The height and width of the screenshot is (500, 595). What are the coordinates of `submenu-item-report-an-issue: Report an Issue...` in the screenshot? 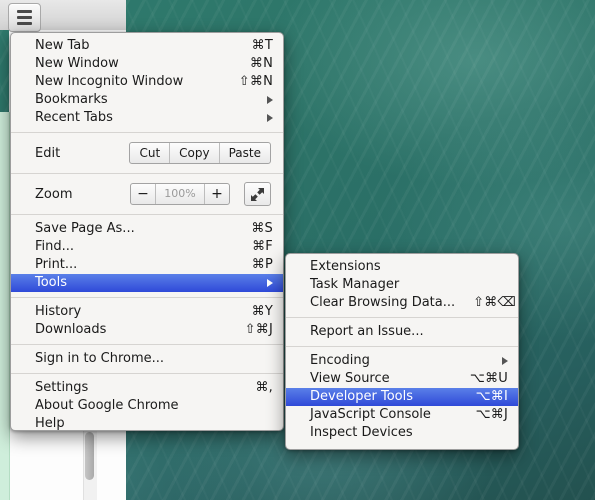 It's located at (402, 332).